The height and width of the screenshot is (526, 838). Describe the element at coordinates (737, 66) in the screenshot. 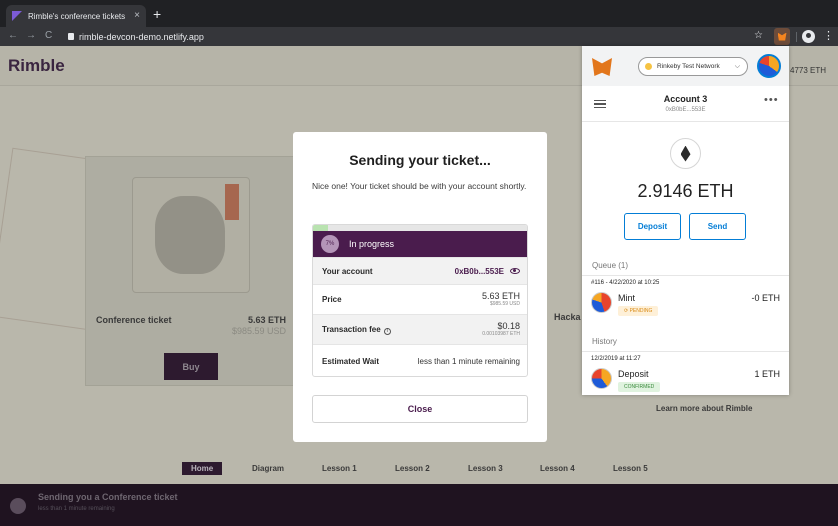

I see `chevron-down-icon: ⌵` at that location.